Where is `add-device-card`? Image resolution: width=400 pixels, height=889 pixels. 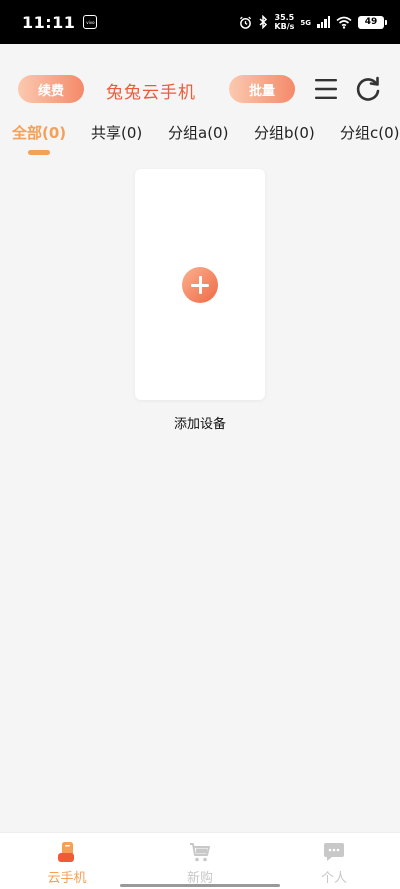
add-device-card is located at coordinates (200, 284).